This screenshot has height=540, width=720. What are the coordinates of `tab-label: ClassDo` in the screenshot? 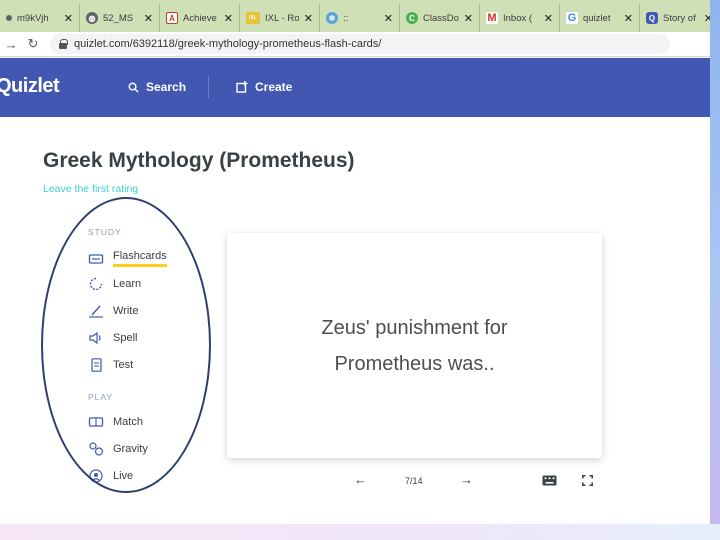 It's located at (441, 18).